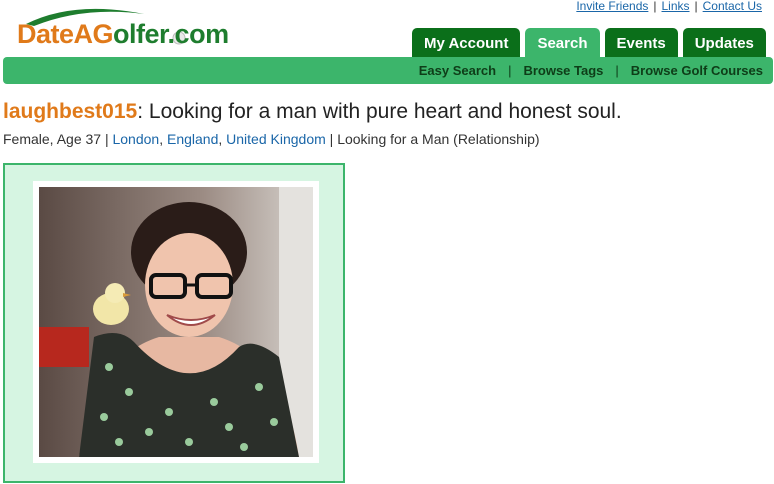 This screenshot has width=774, height=484. Describe the element at coordinates (466, 42) in the screenshot. I see `tab-my-account: My Account` at that location.